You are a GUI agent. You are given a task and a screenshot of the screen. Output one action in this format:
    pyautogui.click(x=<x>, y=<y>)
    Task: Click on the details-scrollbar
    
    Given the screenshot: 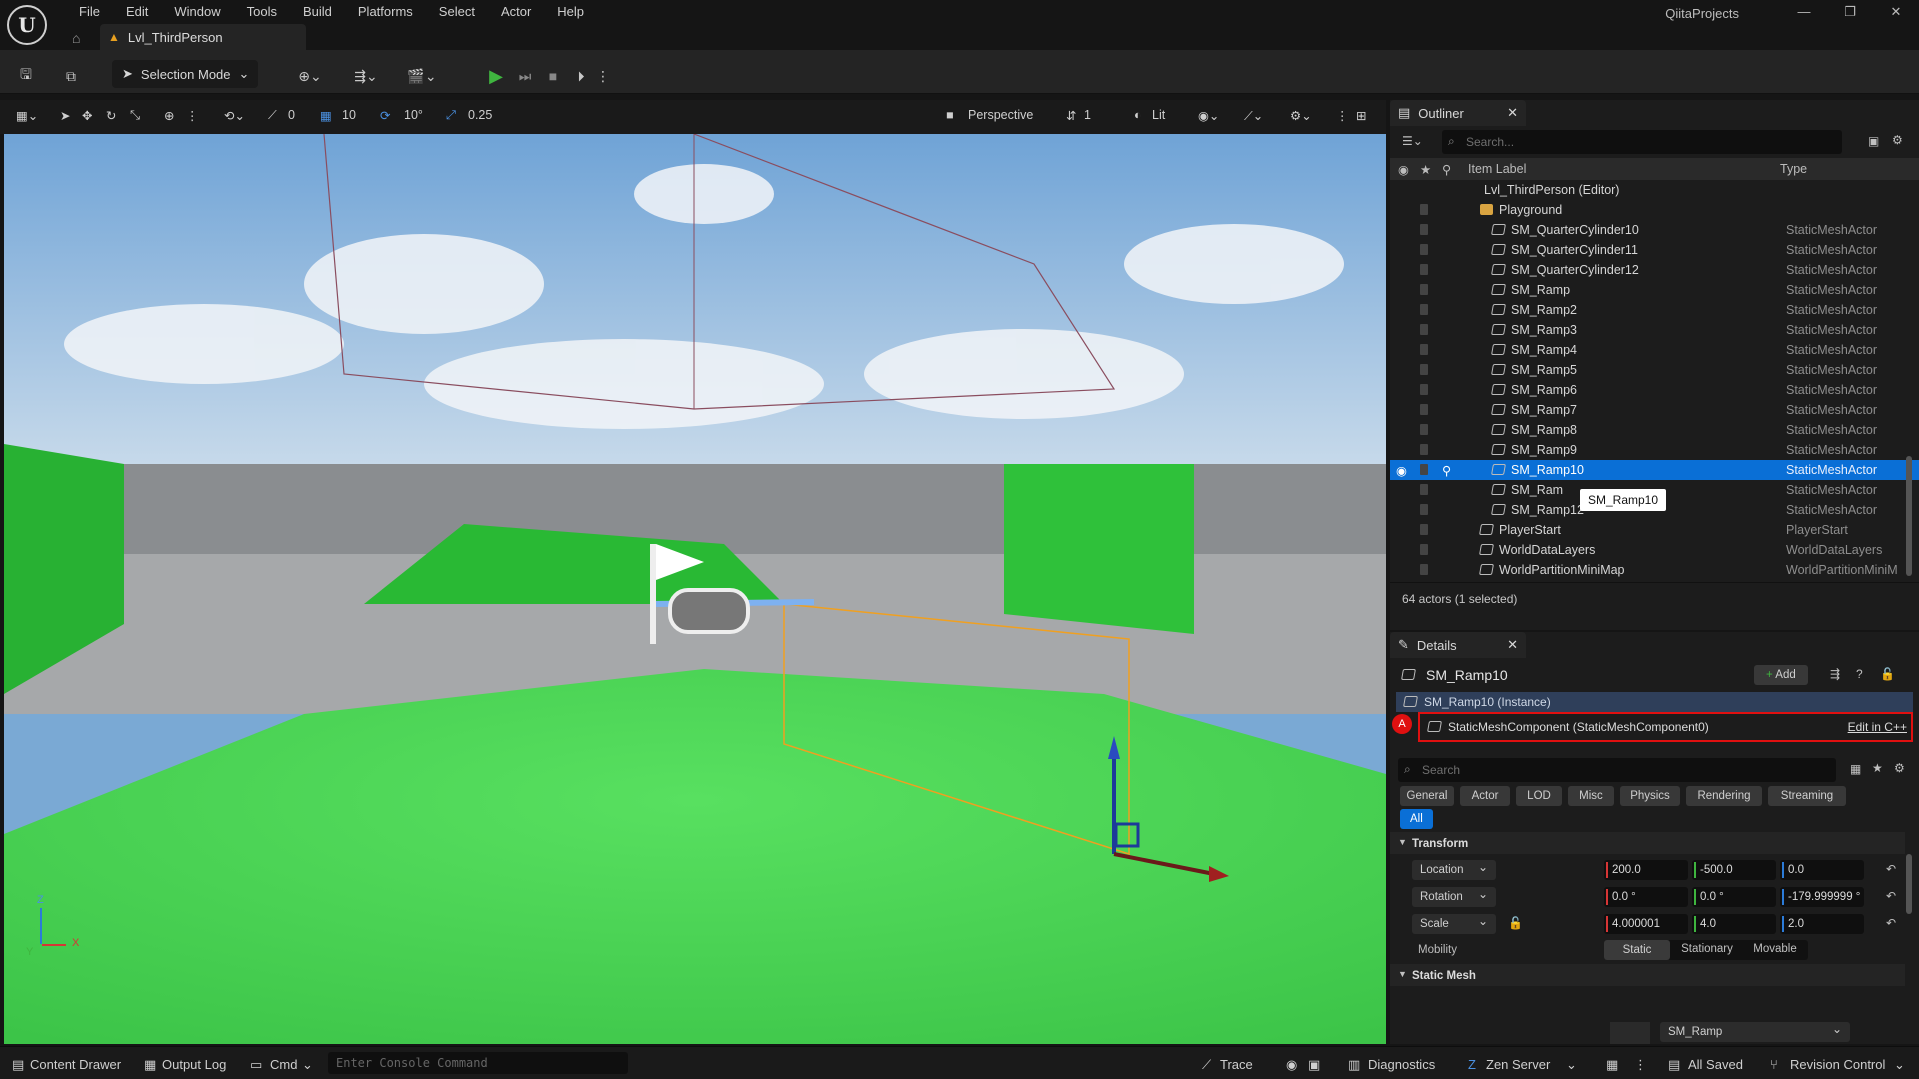 What is the action you would take?
    pyautogui.click(x=1909, y=884)
    